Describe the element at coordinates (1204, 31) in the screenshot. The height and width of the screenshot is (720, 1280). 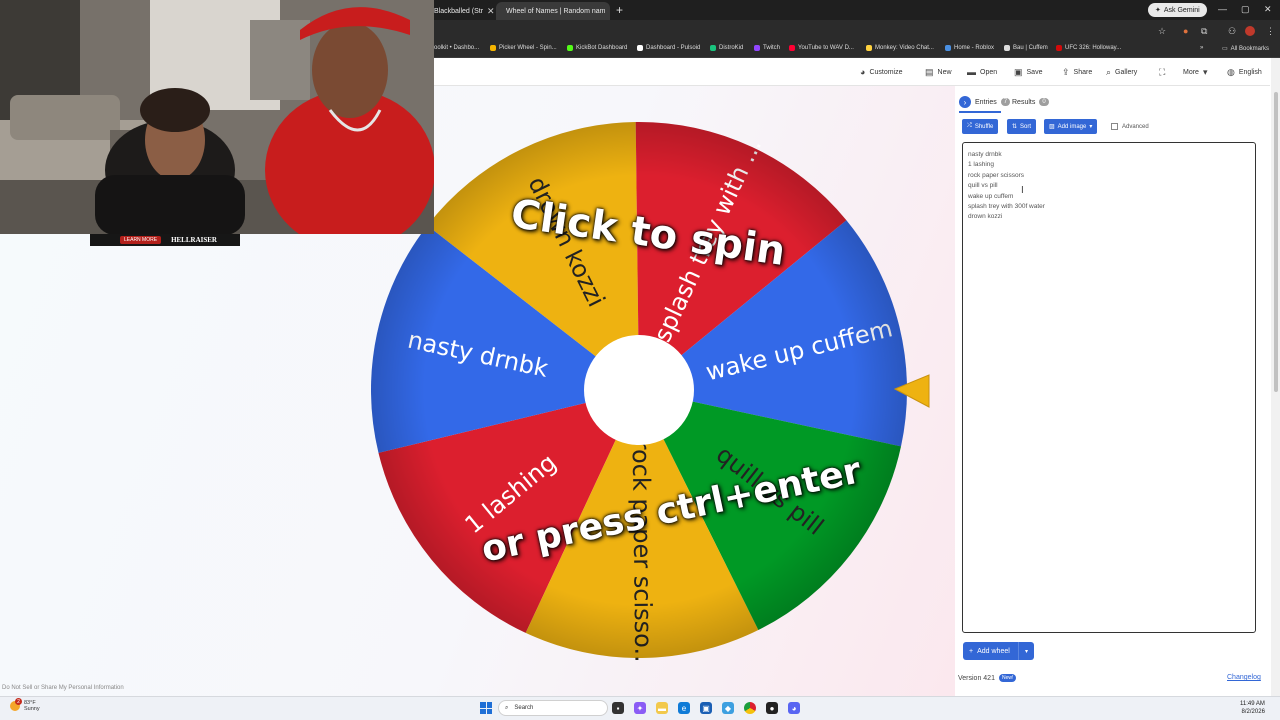
I see `extensions-puzzle-icon: ⧉` at that location.